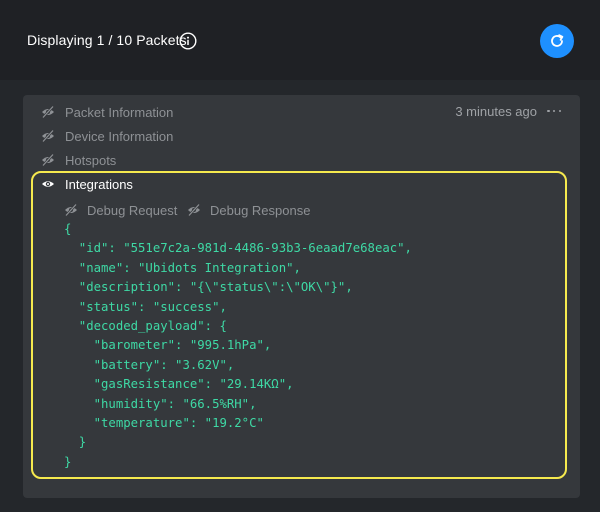 Image resolution: width=600 pixels, height=512 pixels. I want to click on json-line: "decoded_payload": {, so click(145, 326).